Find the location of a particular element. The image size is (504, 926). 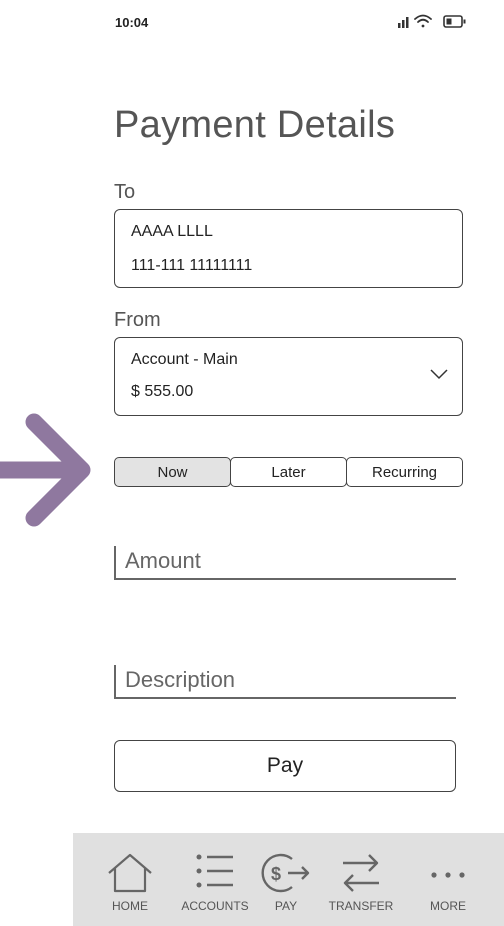

highlight-arrow-icon is located at coordinates (45, 470).